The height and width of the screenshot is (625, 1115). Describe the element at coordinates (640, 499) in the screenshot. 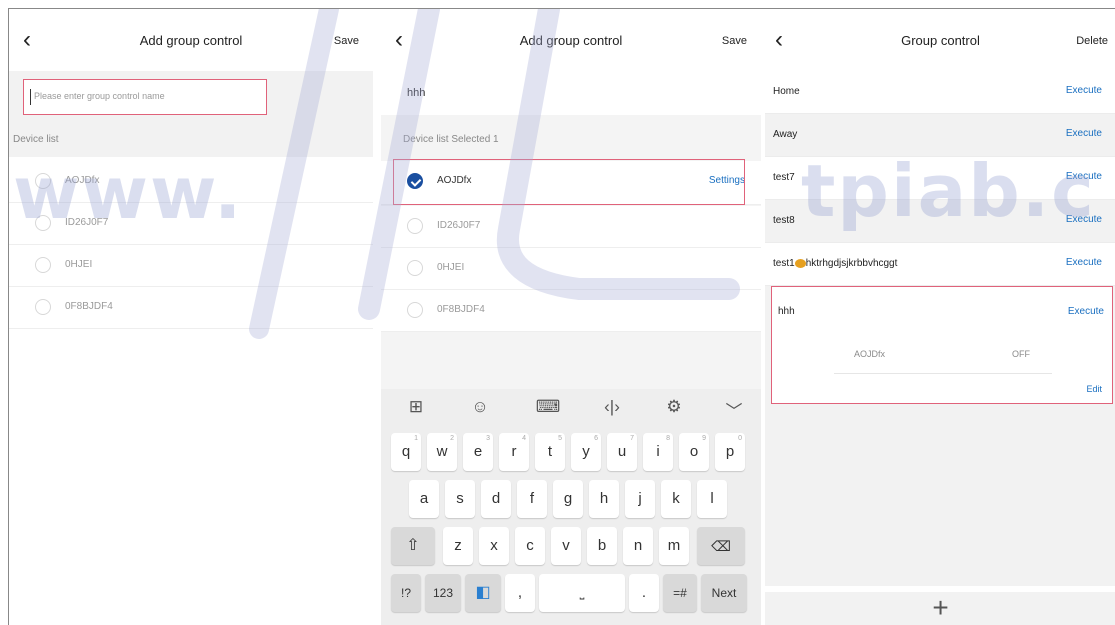

I see `key: j` at that location.